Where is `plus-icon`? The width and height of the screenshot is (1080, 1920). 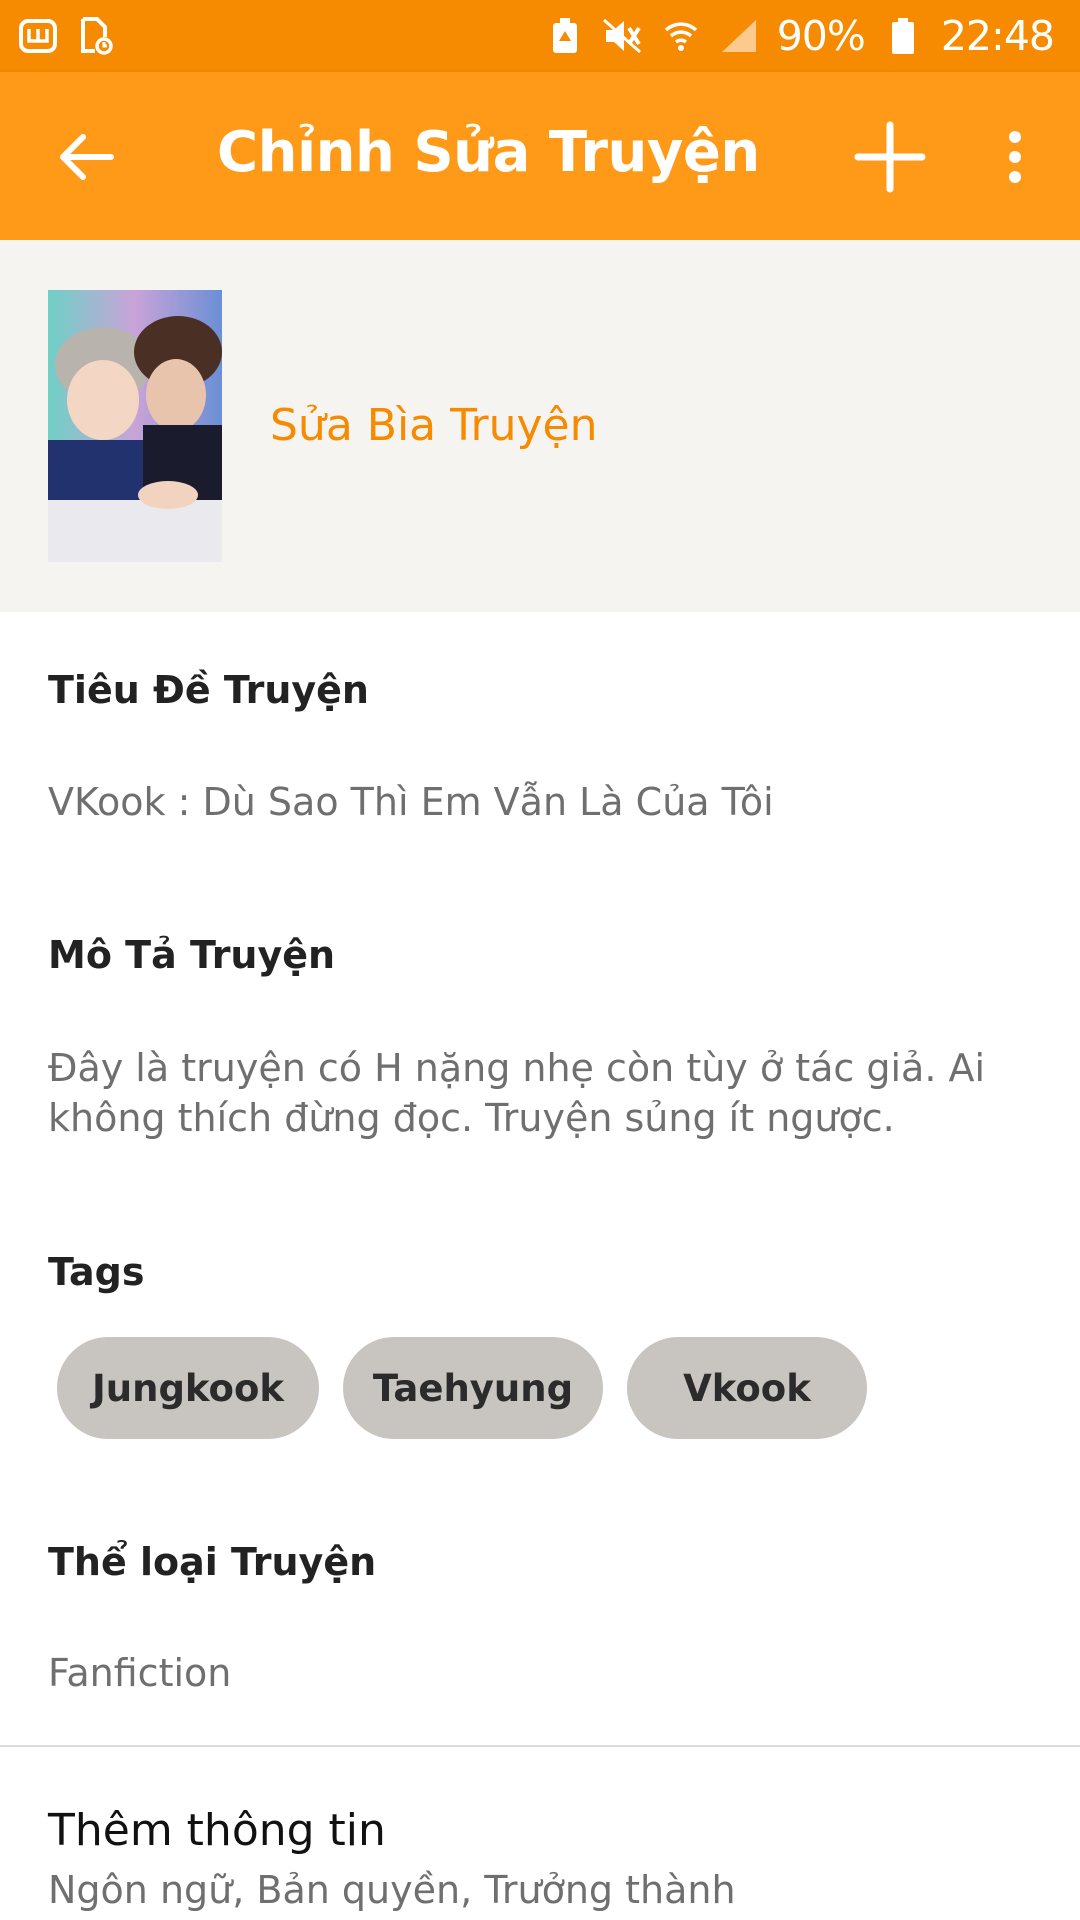
plus-icon is located at coordinates (890, 157).